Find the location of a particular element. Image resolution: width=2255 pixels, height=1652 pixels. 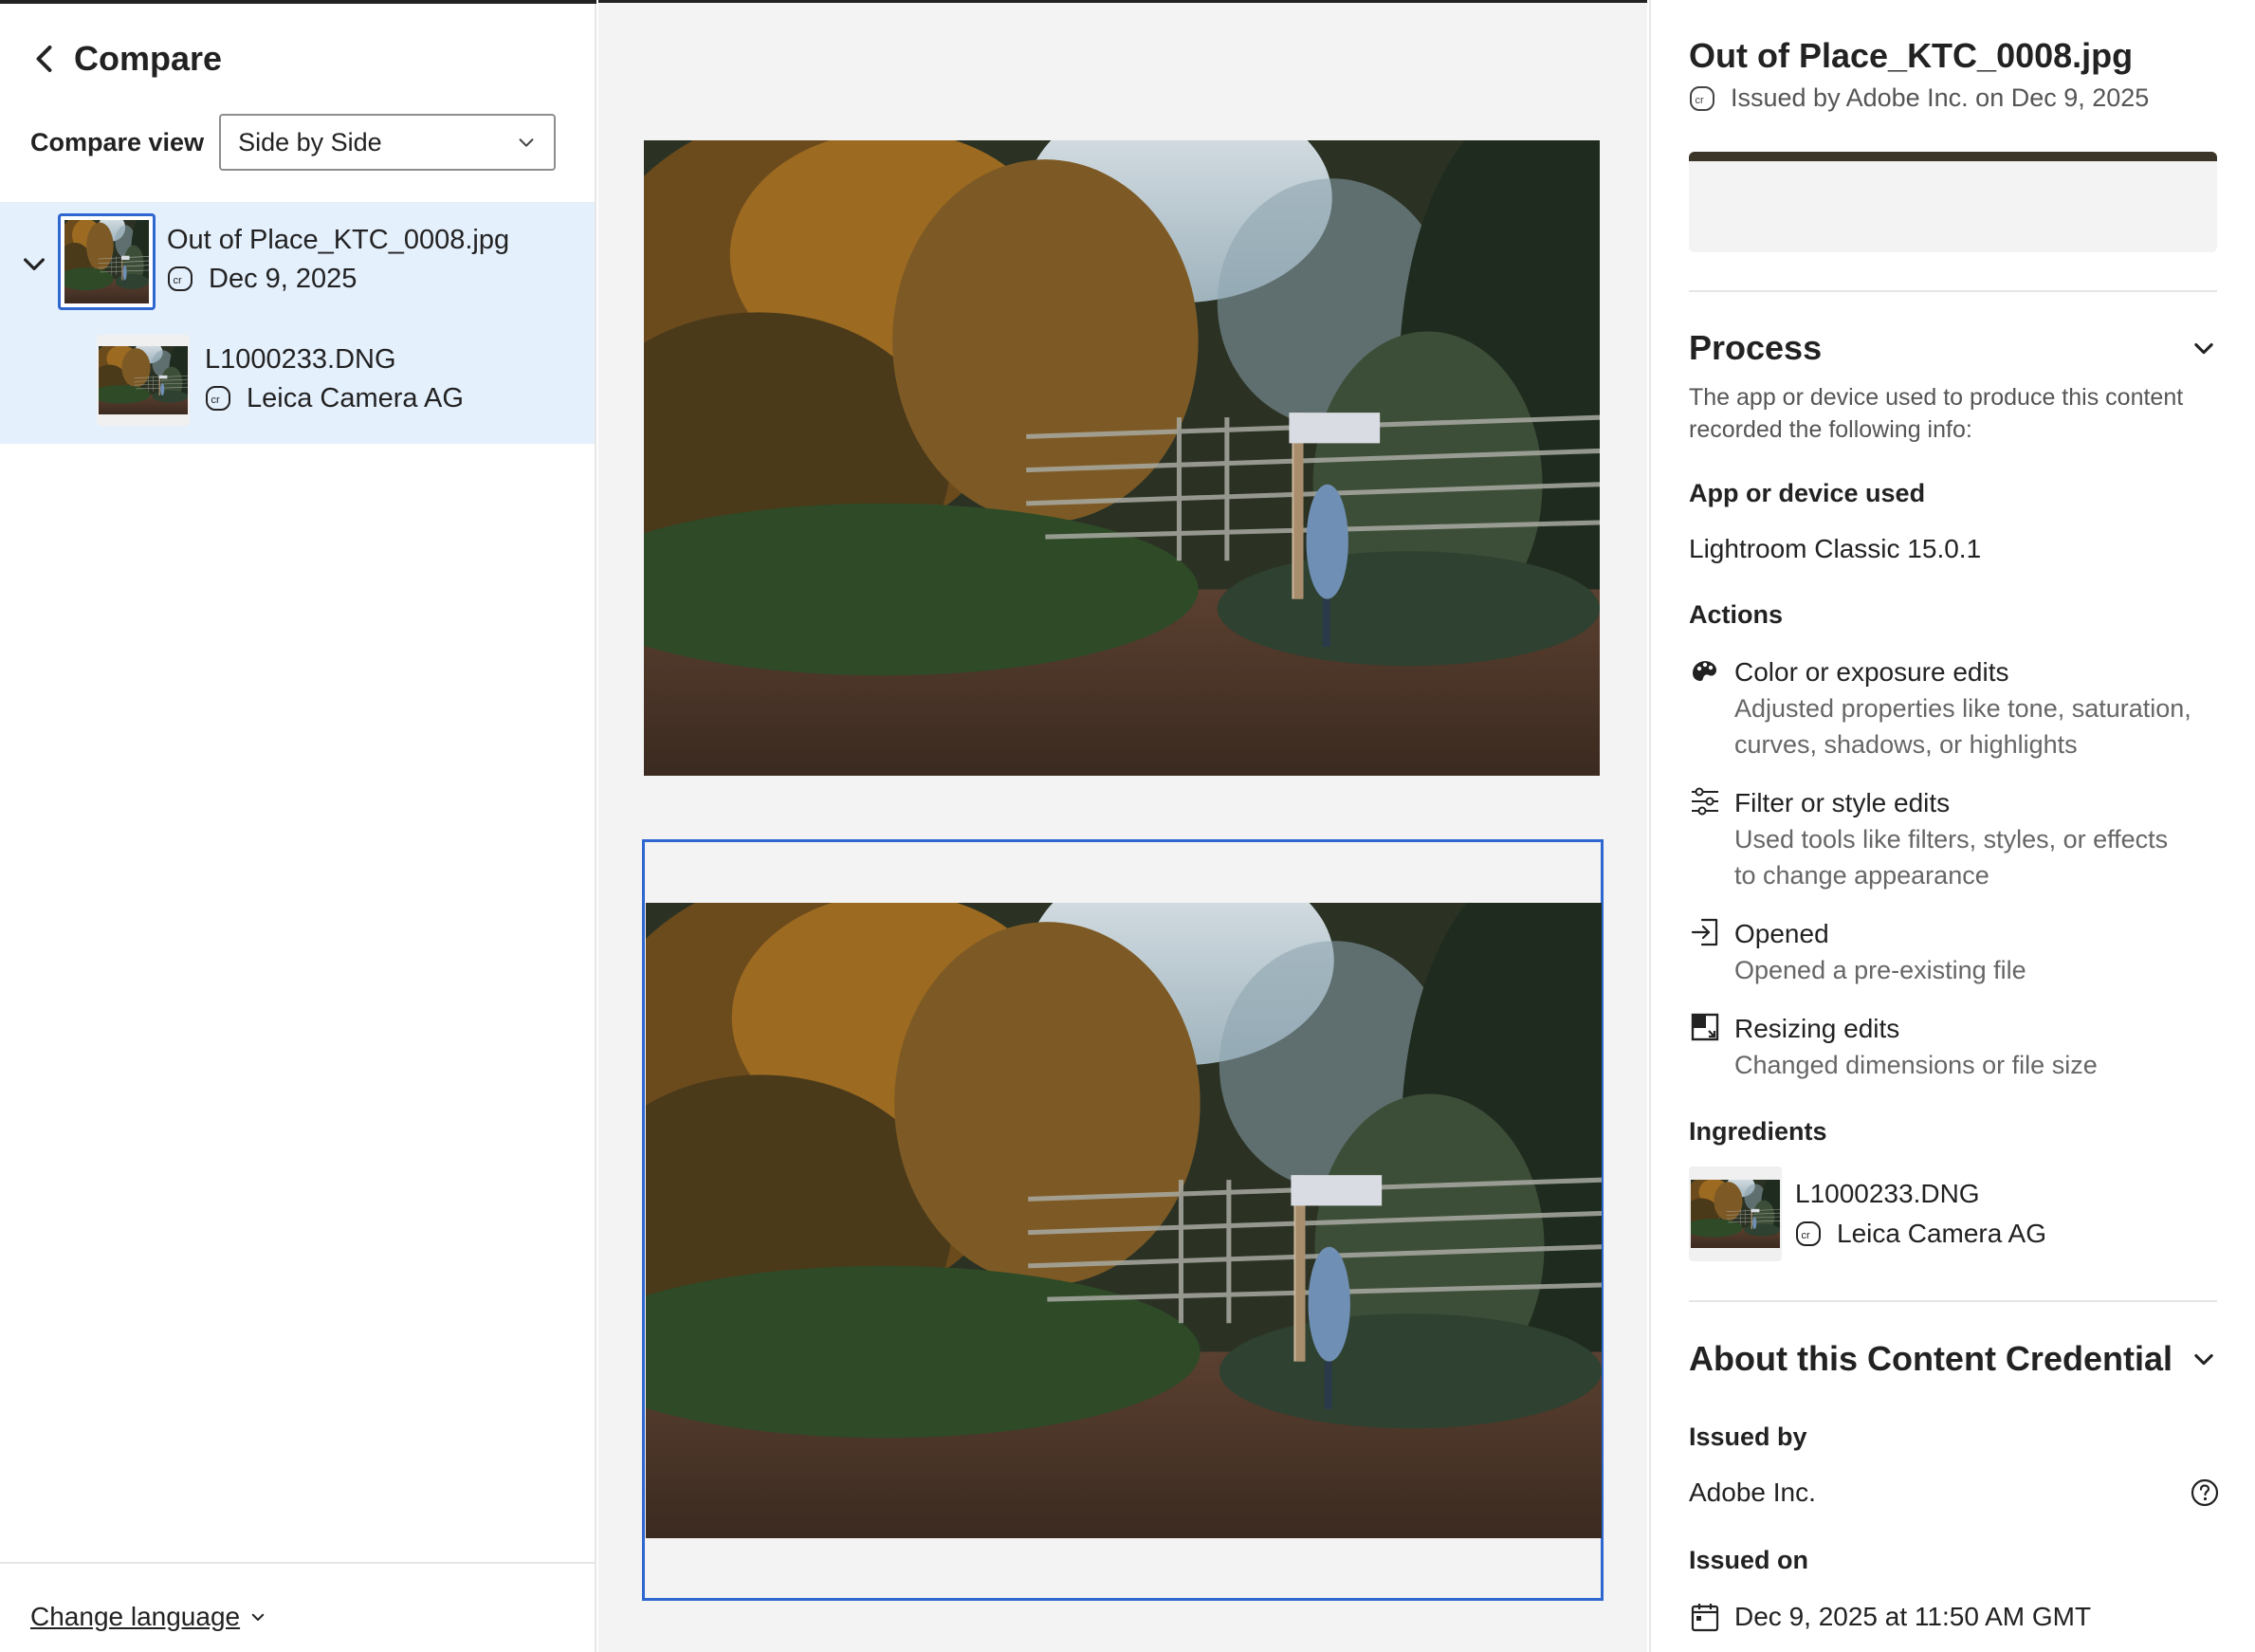

back-to-compare-button: Compare is located at coordinates (125, 59).